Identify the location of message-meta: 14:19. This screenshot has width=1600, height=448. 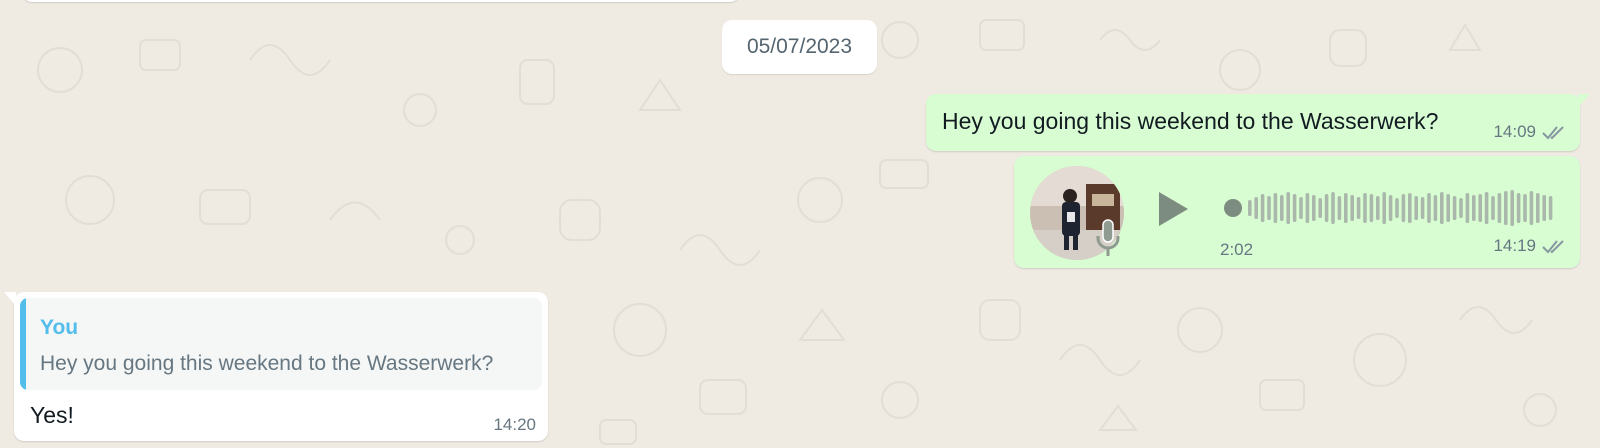
(1530, 246).